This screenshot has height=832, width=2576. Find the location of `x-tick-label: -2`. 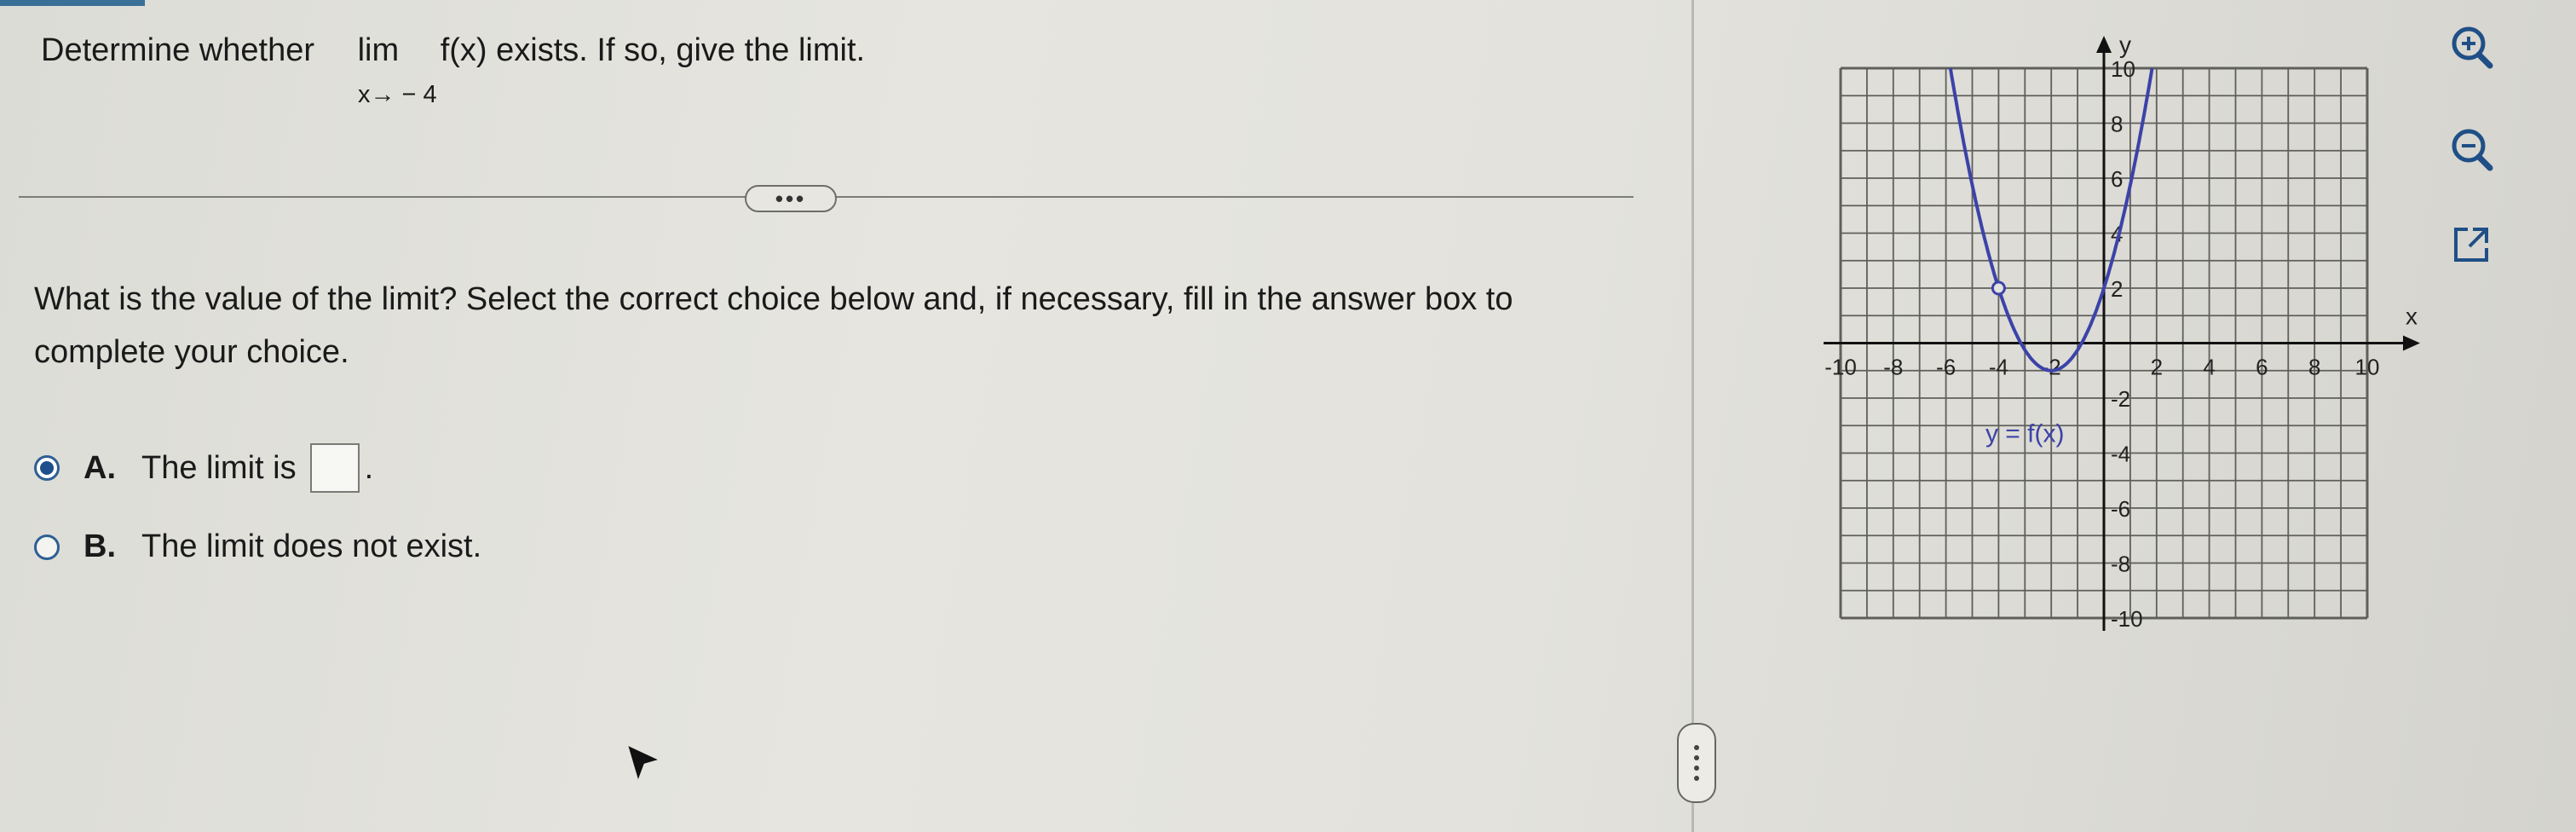

x-tick-label: -2 is located at coordinates (2051, 367).